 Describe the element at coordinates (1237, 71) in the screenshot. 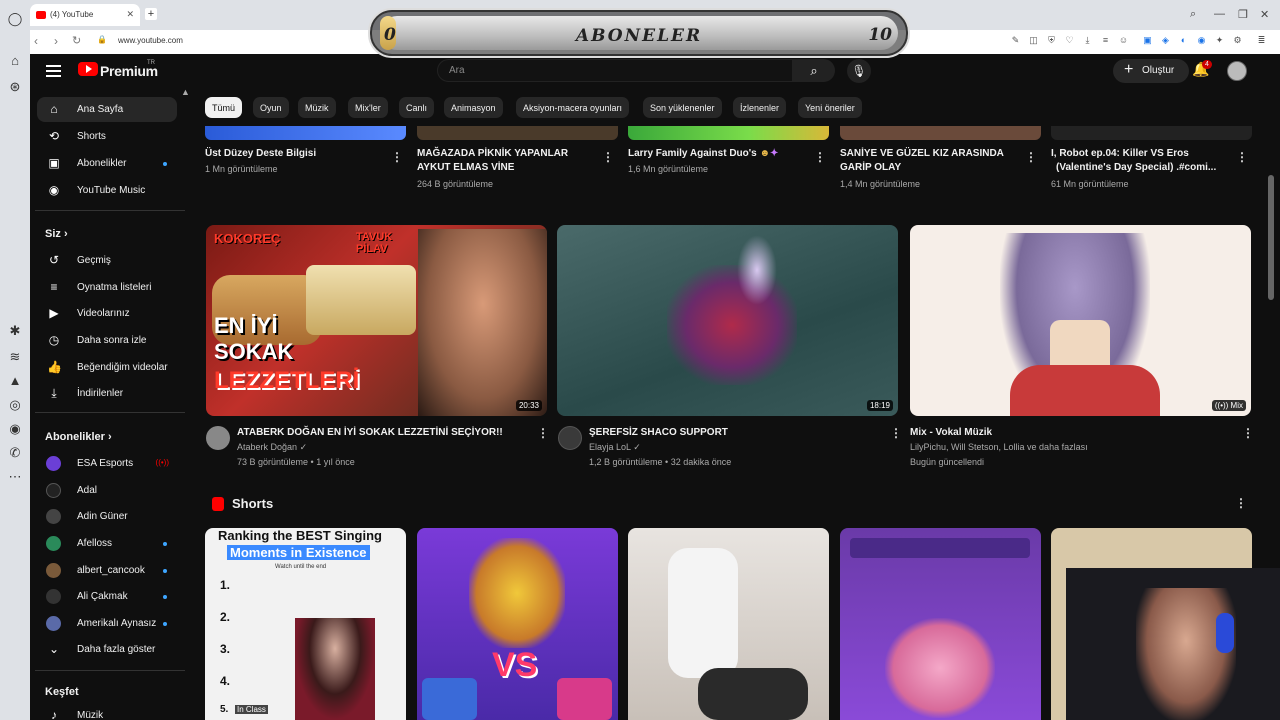

I see `account-avatar` at that location.